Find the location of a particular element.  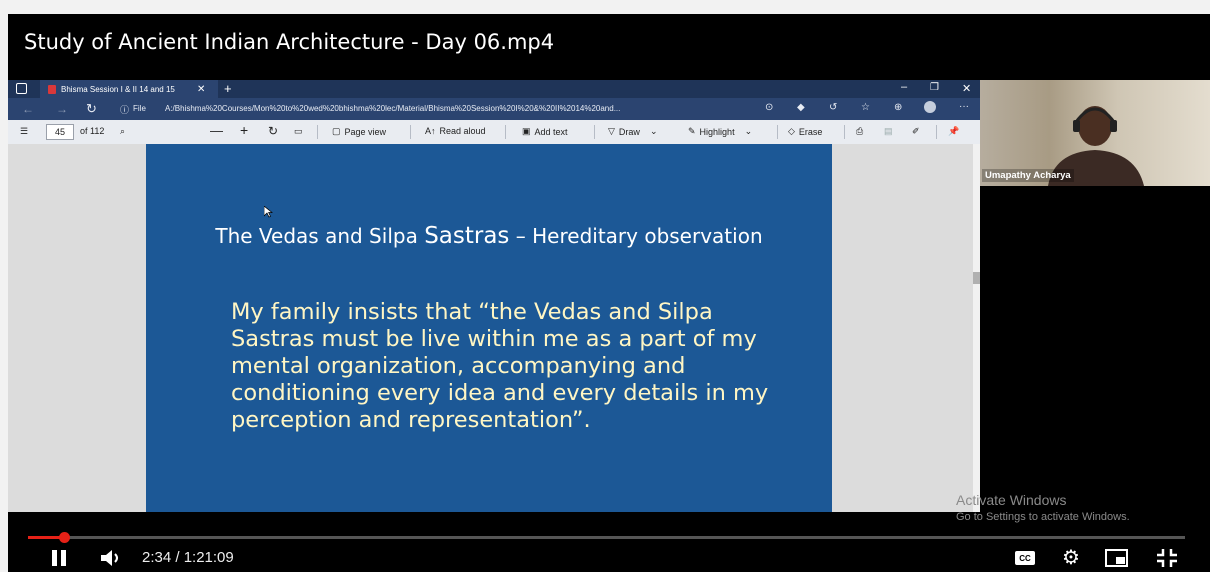

pdf-file-icon is located at coordinates (52, 89).